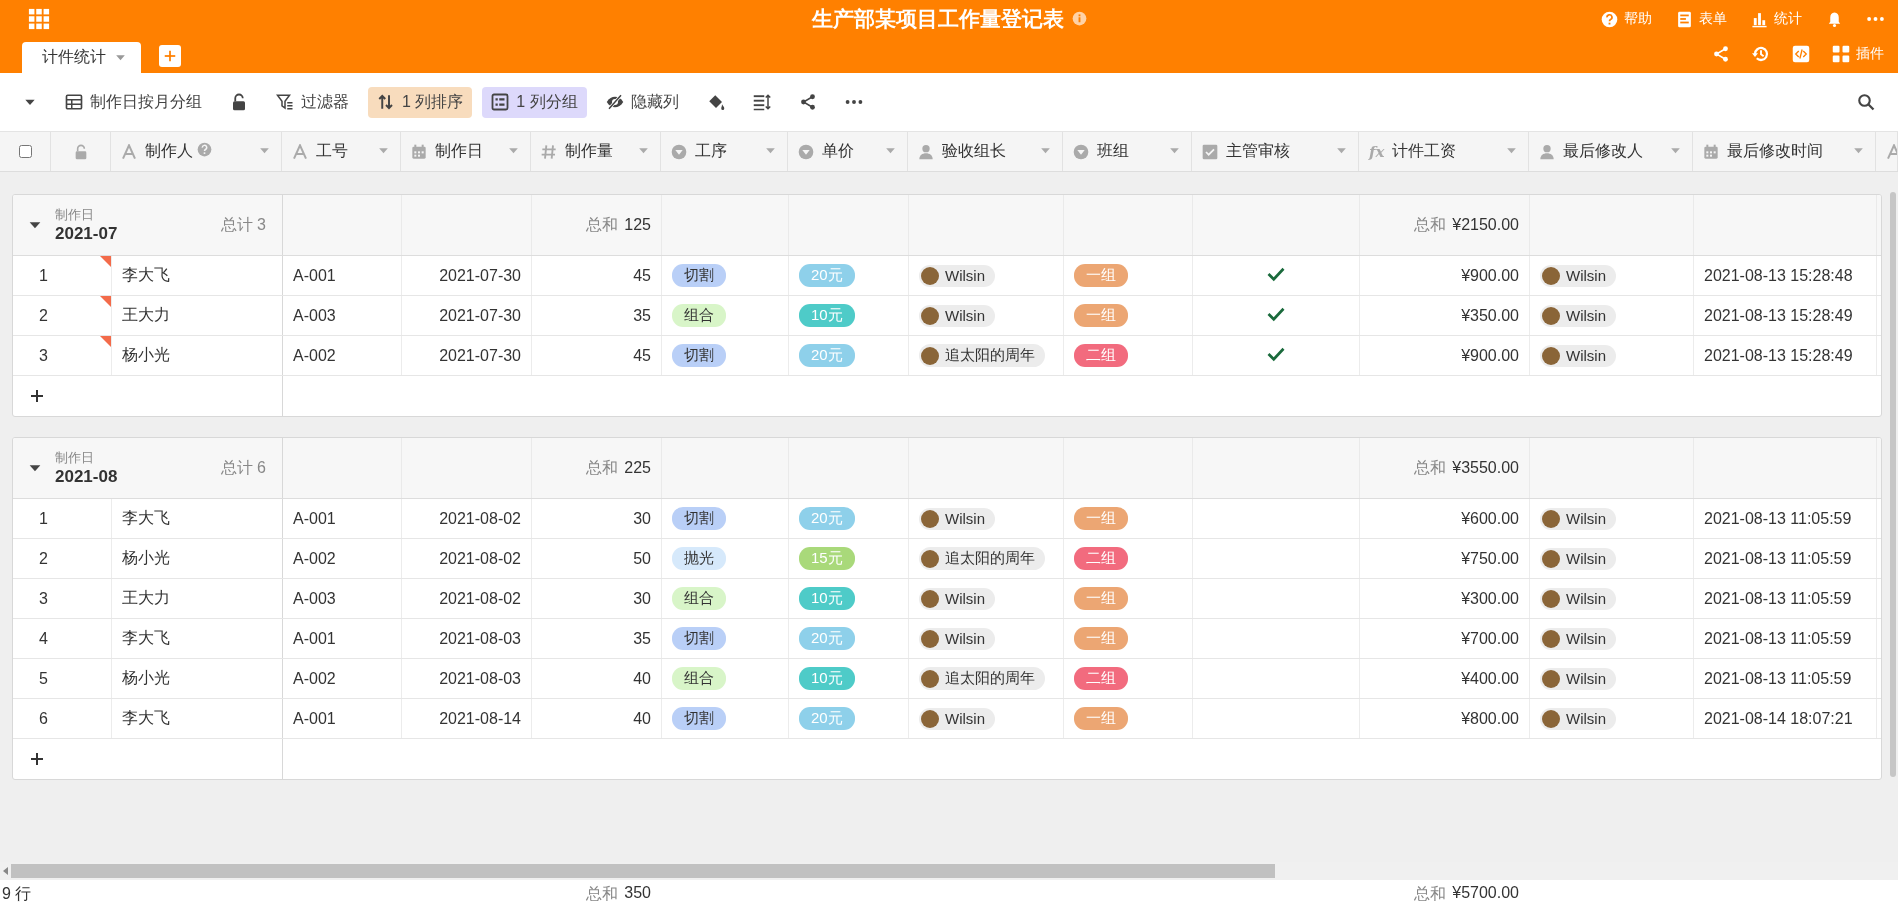 The image size is (1898, 908). I want to click on table-cell: 李大飞, so click(197, 518).